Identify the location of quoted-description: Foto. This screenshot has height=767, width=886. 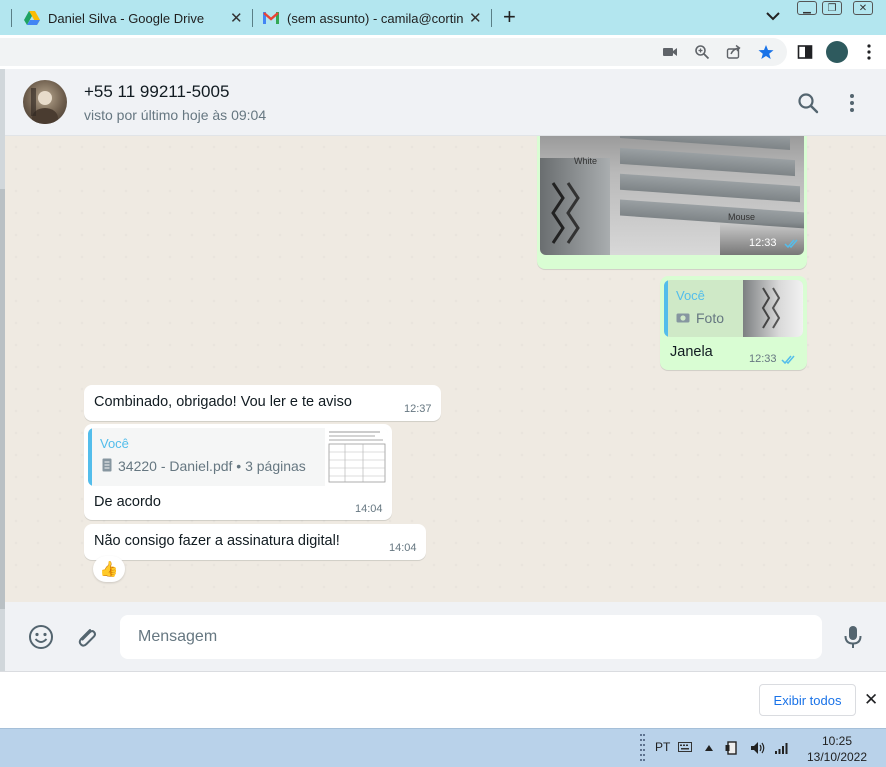
(710, 318).